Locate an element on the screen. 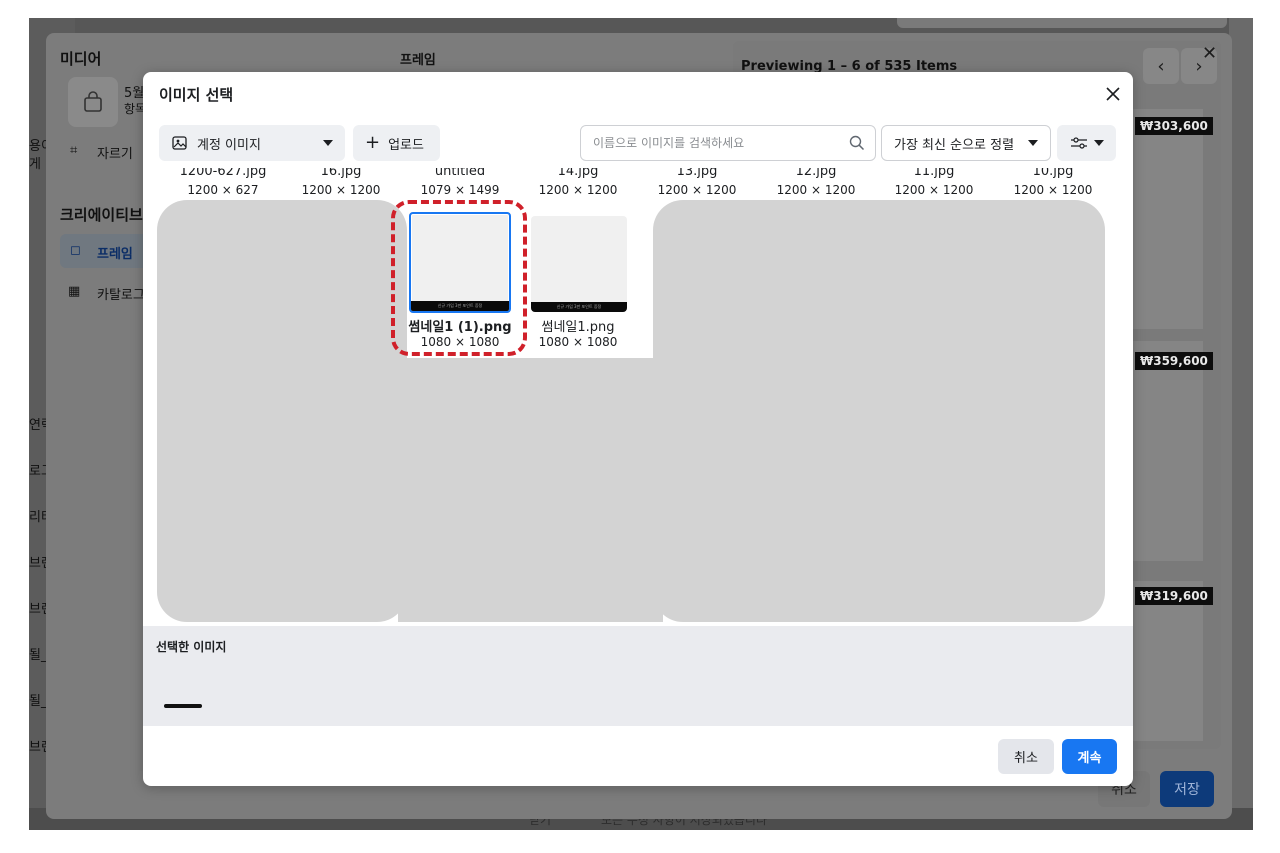 The width and height of the screenshot is (1280, 853). image-dimensions: 1200 × 627 is located at coordinates (223, 190).